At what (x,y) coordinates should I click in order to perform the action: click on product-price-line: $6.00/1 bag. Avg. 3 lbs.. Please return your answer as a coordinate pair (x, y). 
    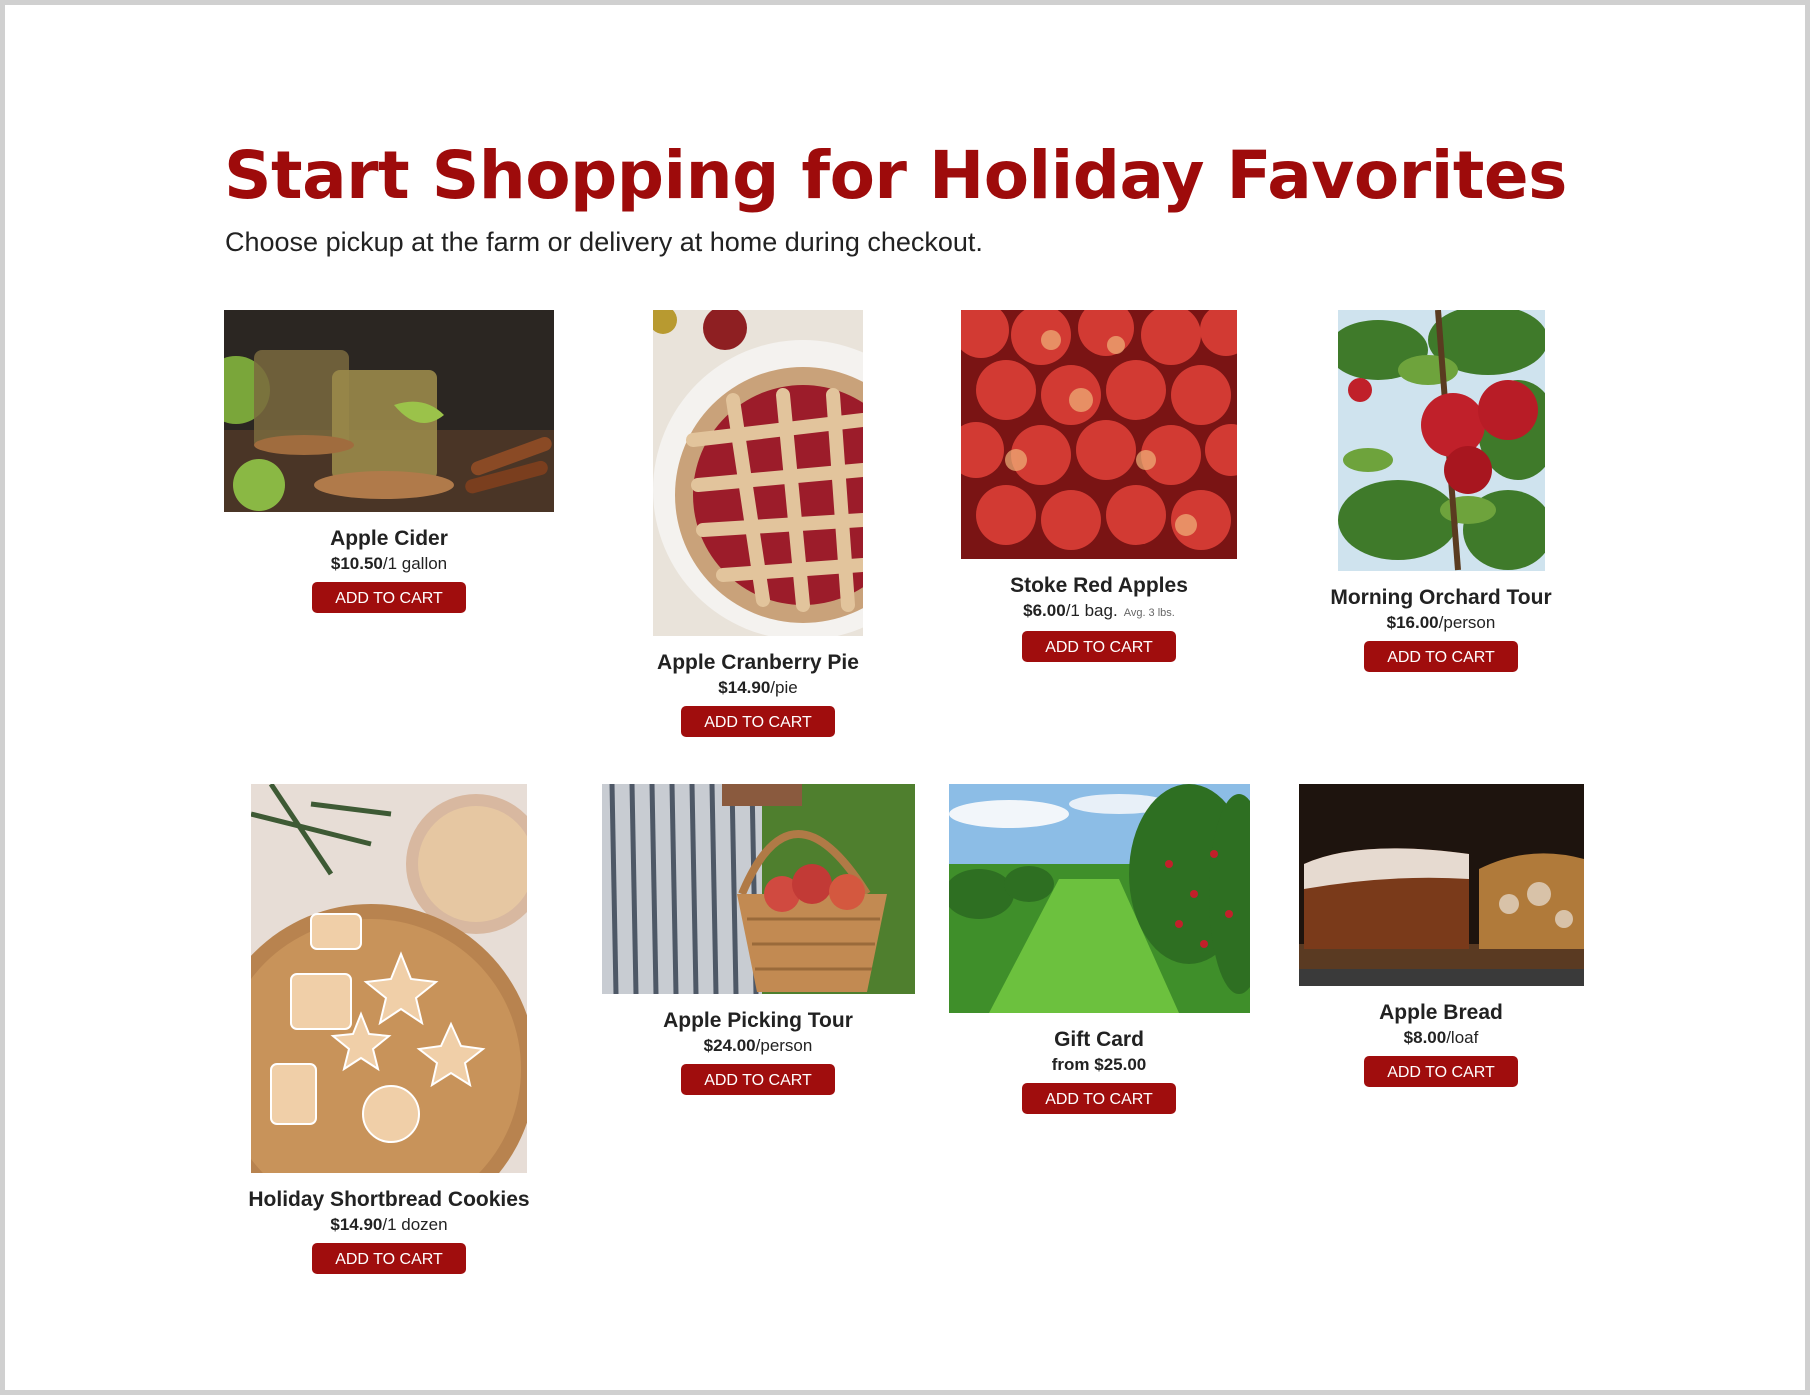
    Looking at the image, I should click on (1099, 612).